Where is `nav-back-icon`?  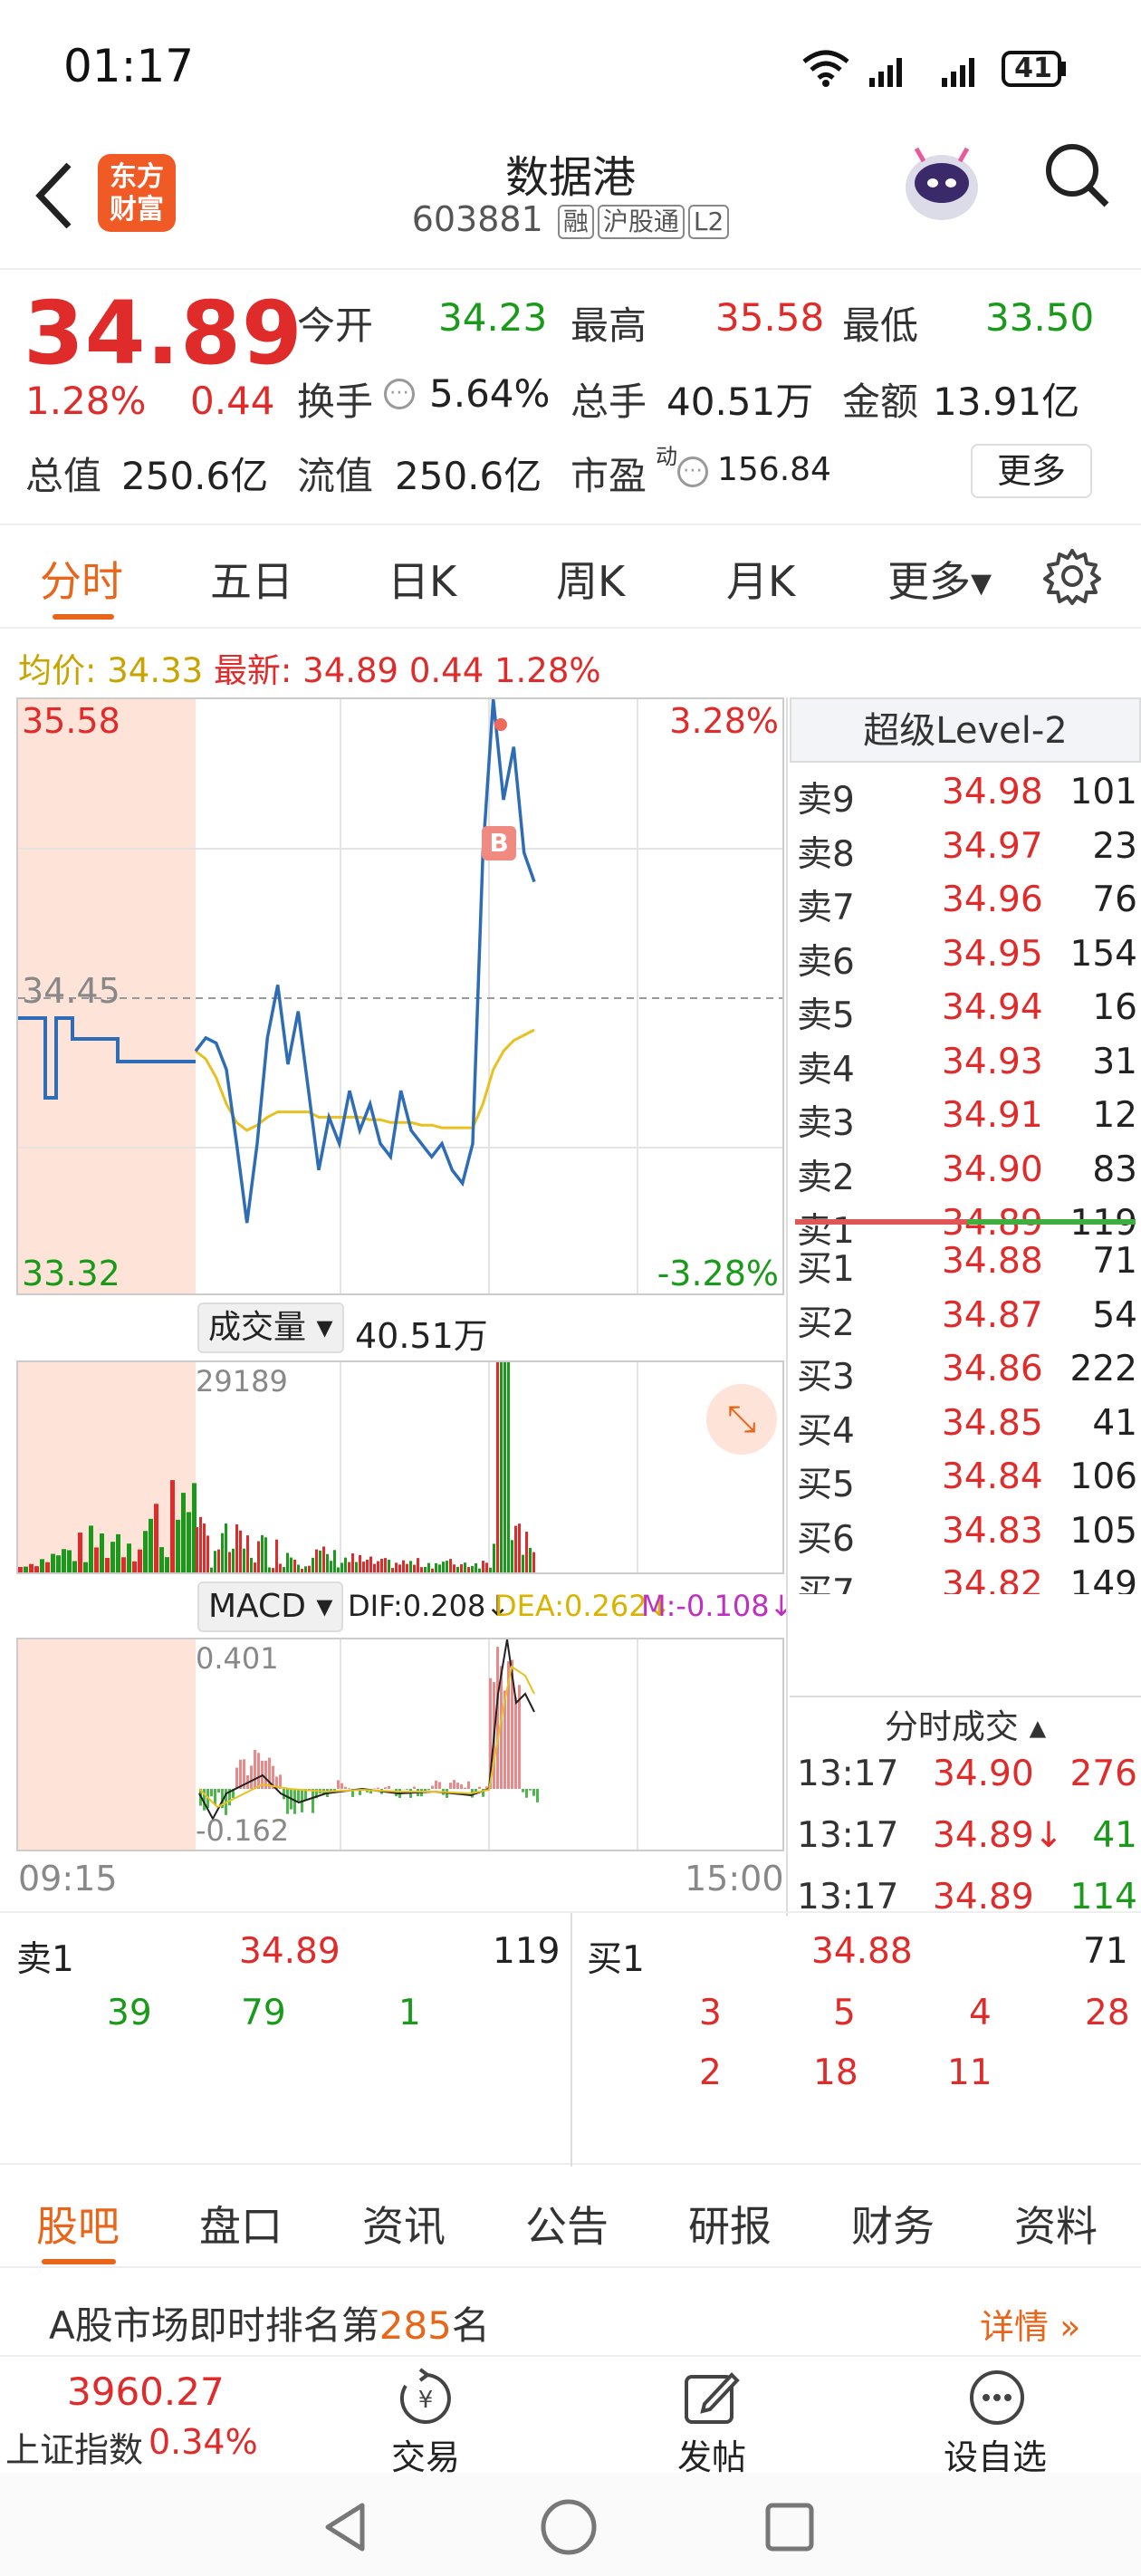 nav-back-icon is located at coordinates (346, 2527).